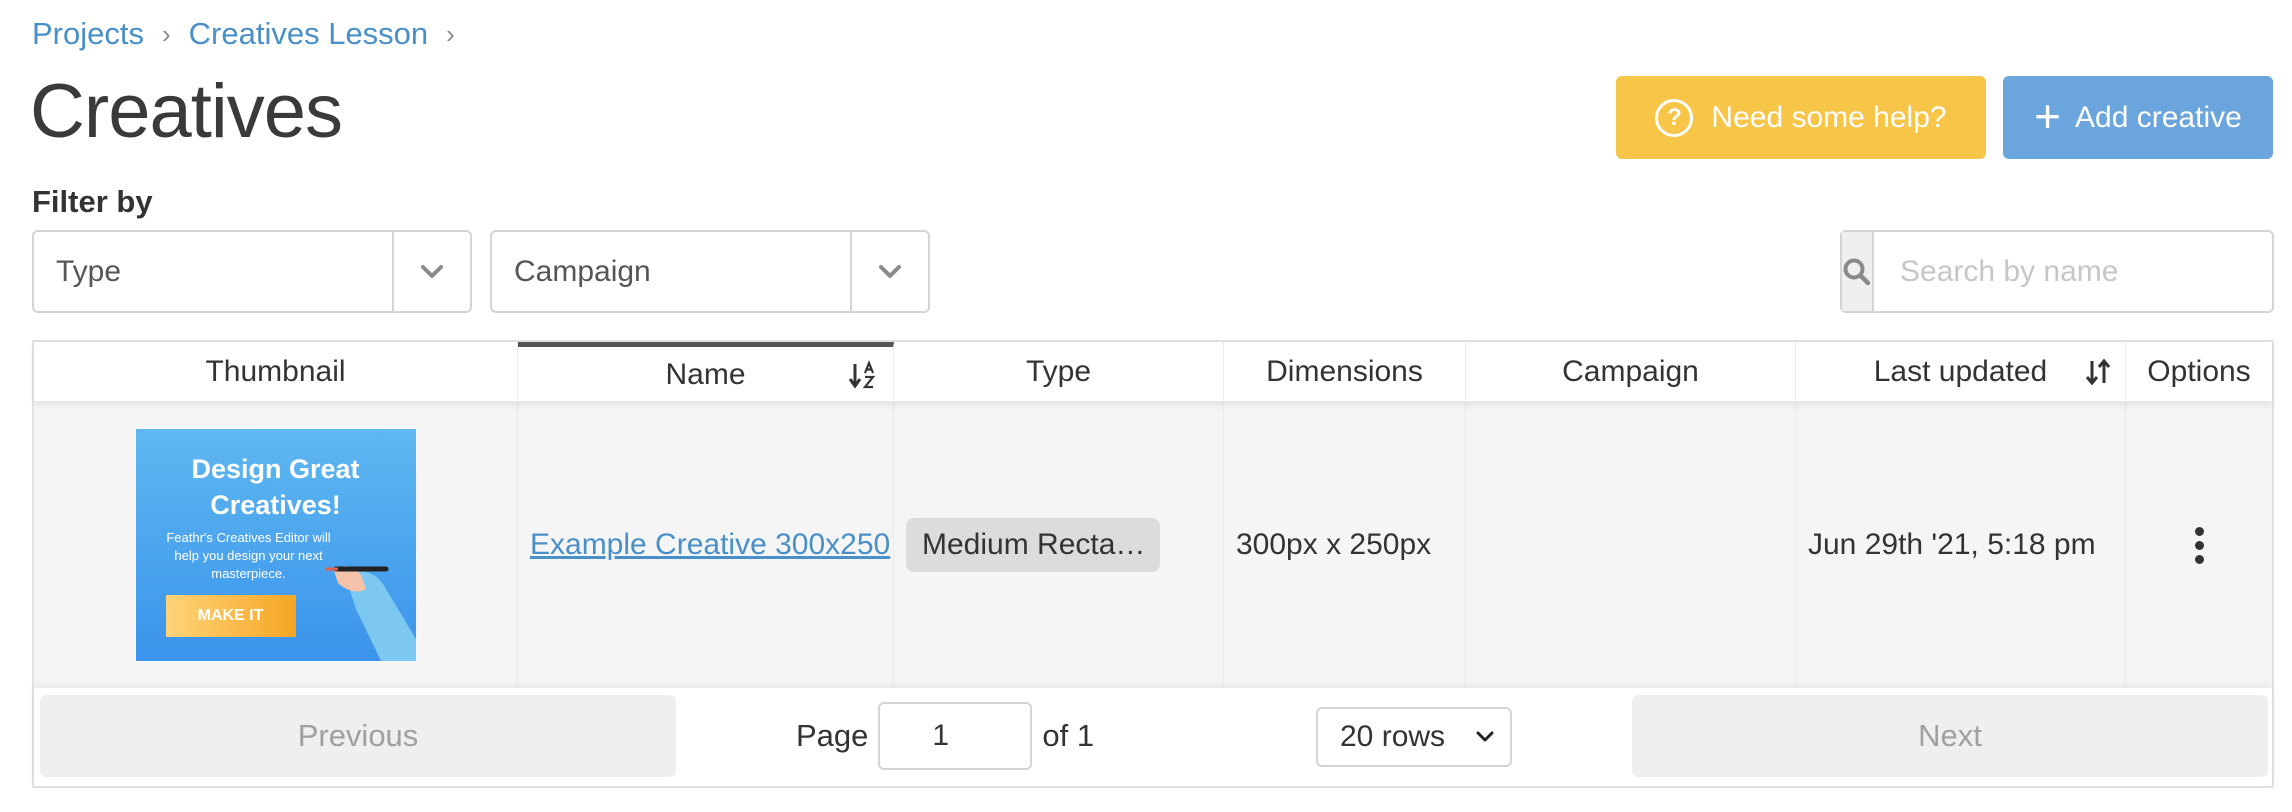 This screenshot has width=2292, height=812. Describe the element at coordinates (370, 613) in the screenshot. I see `hand-pen-illustration` at that location.